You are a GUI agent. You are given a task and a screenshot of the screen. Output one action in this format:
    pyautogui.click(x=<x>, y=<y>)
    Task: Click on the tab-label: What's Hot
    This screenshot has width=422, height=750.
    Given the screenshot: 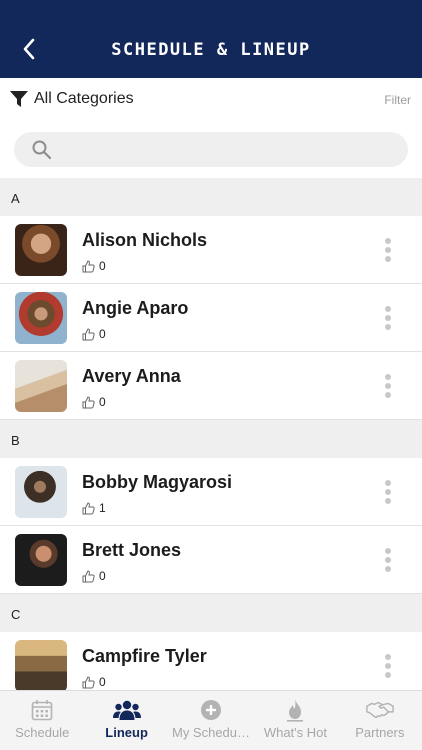 What is the action you would take?
    pyautogui.click(x=295, y=732)
    